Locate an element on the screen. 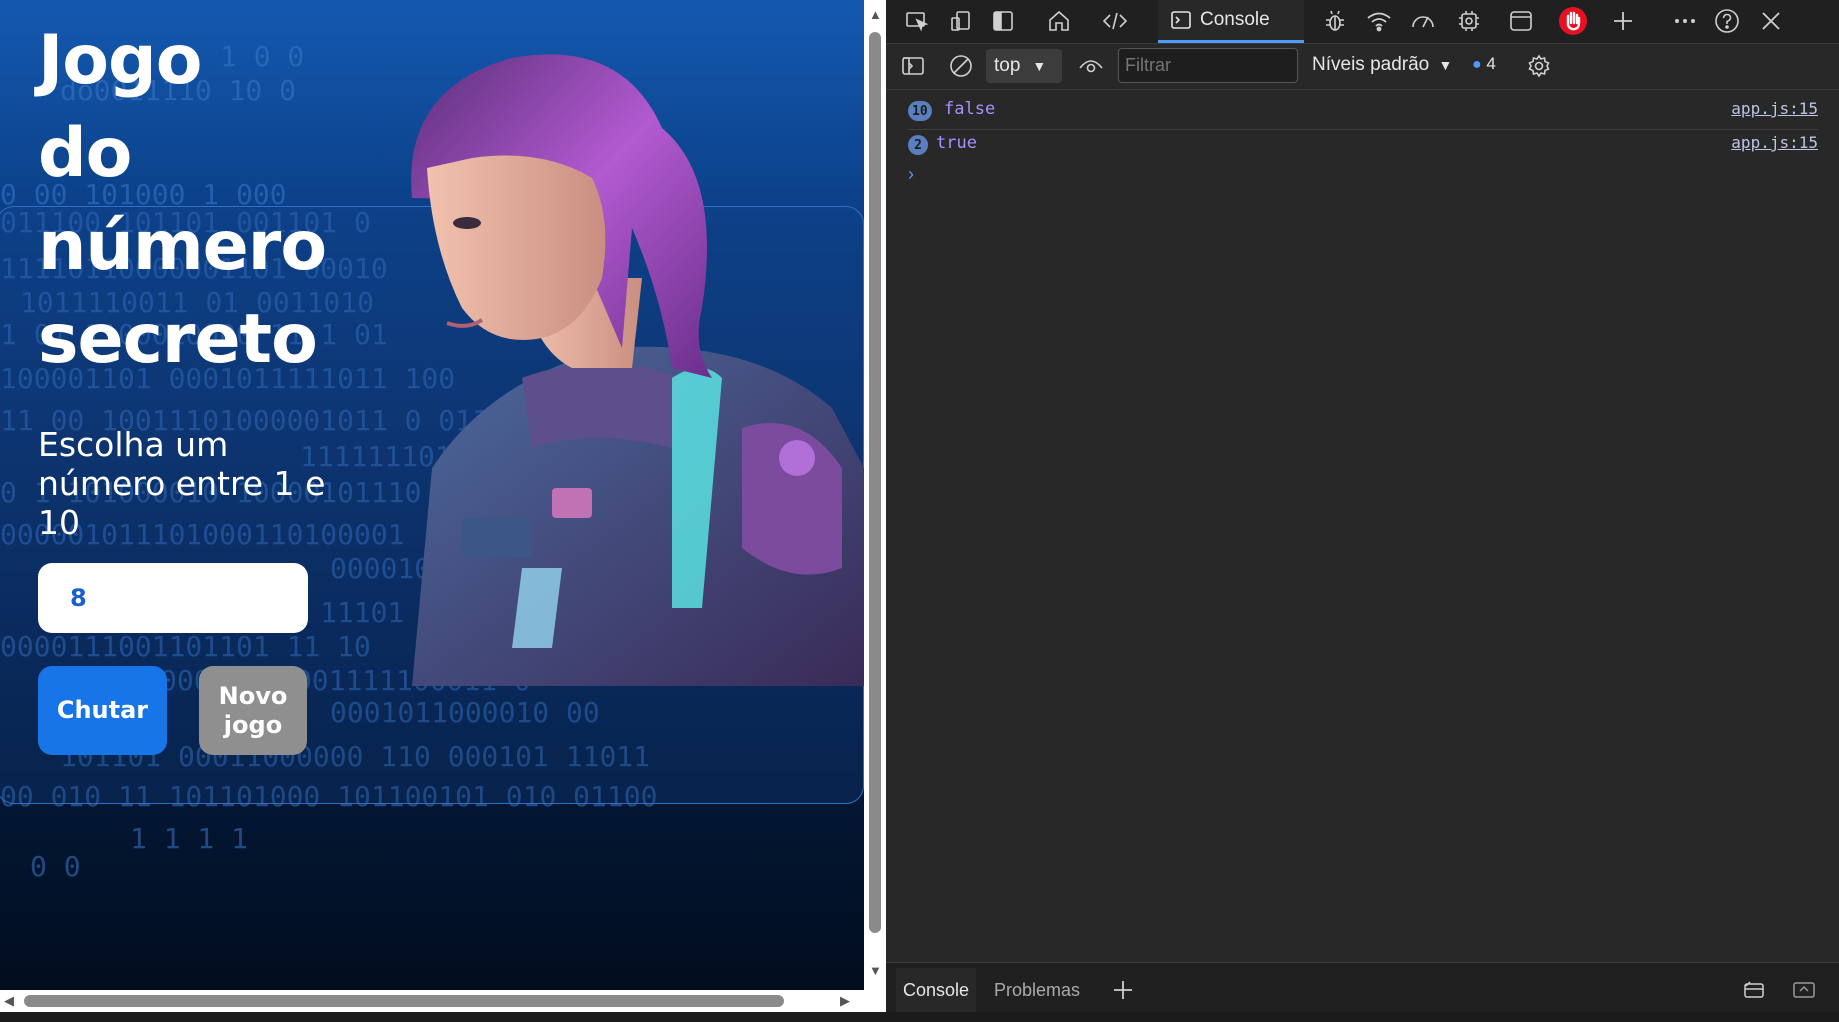 The height and width of the screenshot is (1022, 1839). tab-console: Console is located at coordinates (1231, 21).